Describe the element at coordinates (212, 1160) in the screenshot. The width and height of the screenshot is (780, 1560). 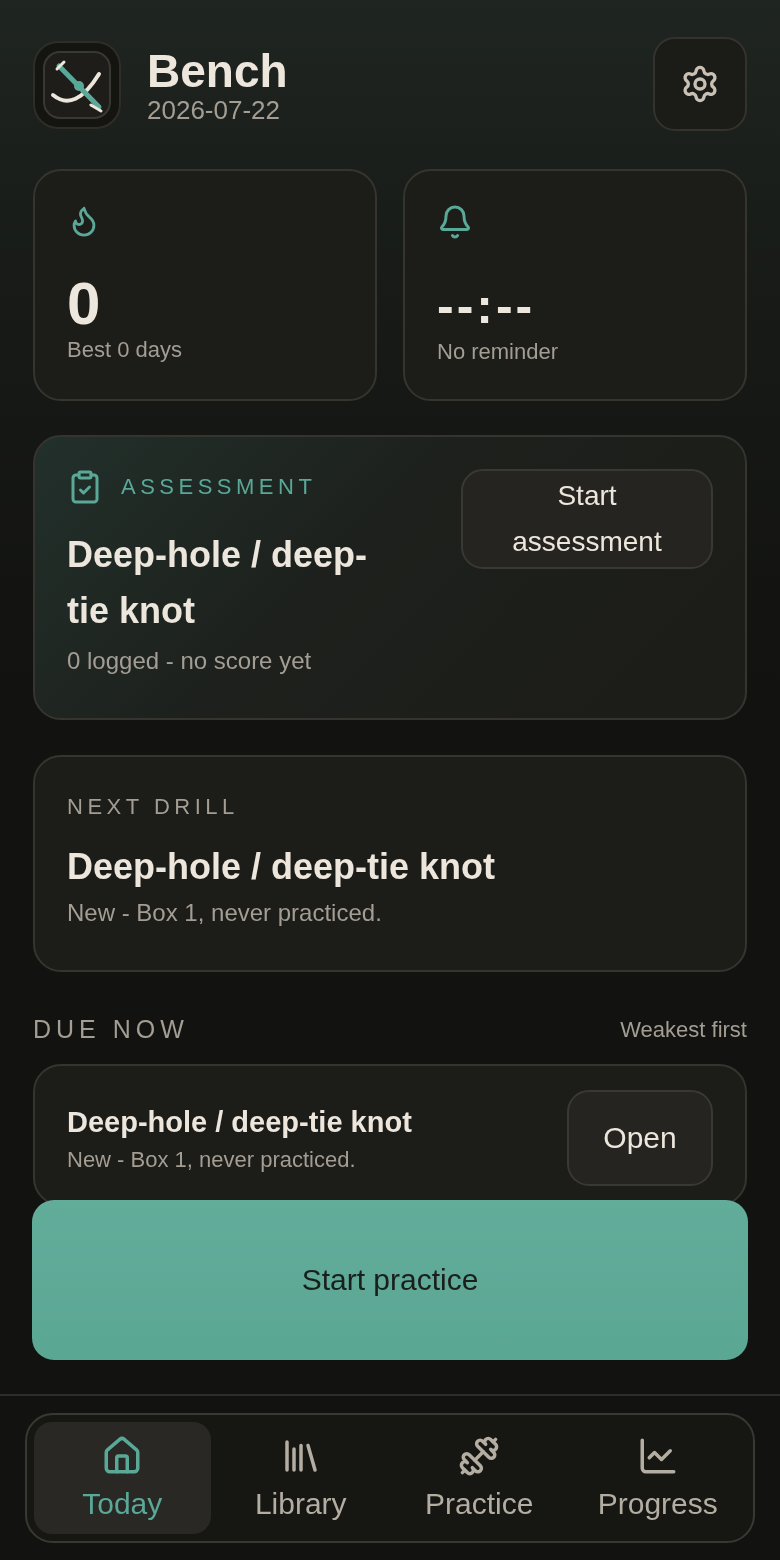
I see `due-item-status: New - Box 1, never practiced.` at that location.